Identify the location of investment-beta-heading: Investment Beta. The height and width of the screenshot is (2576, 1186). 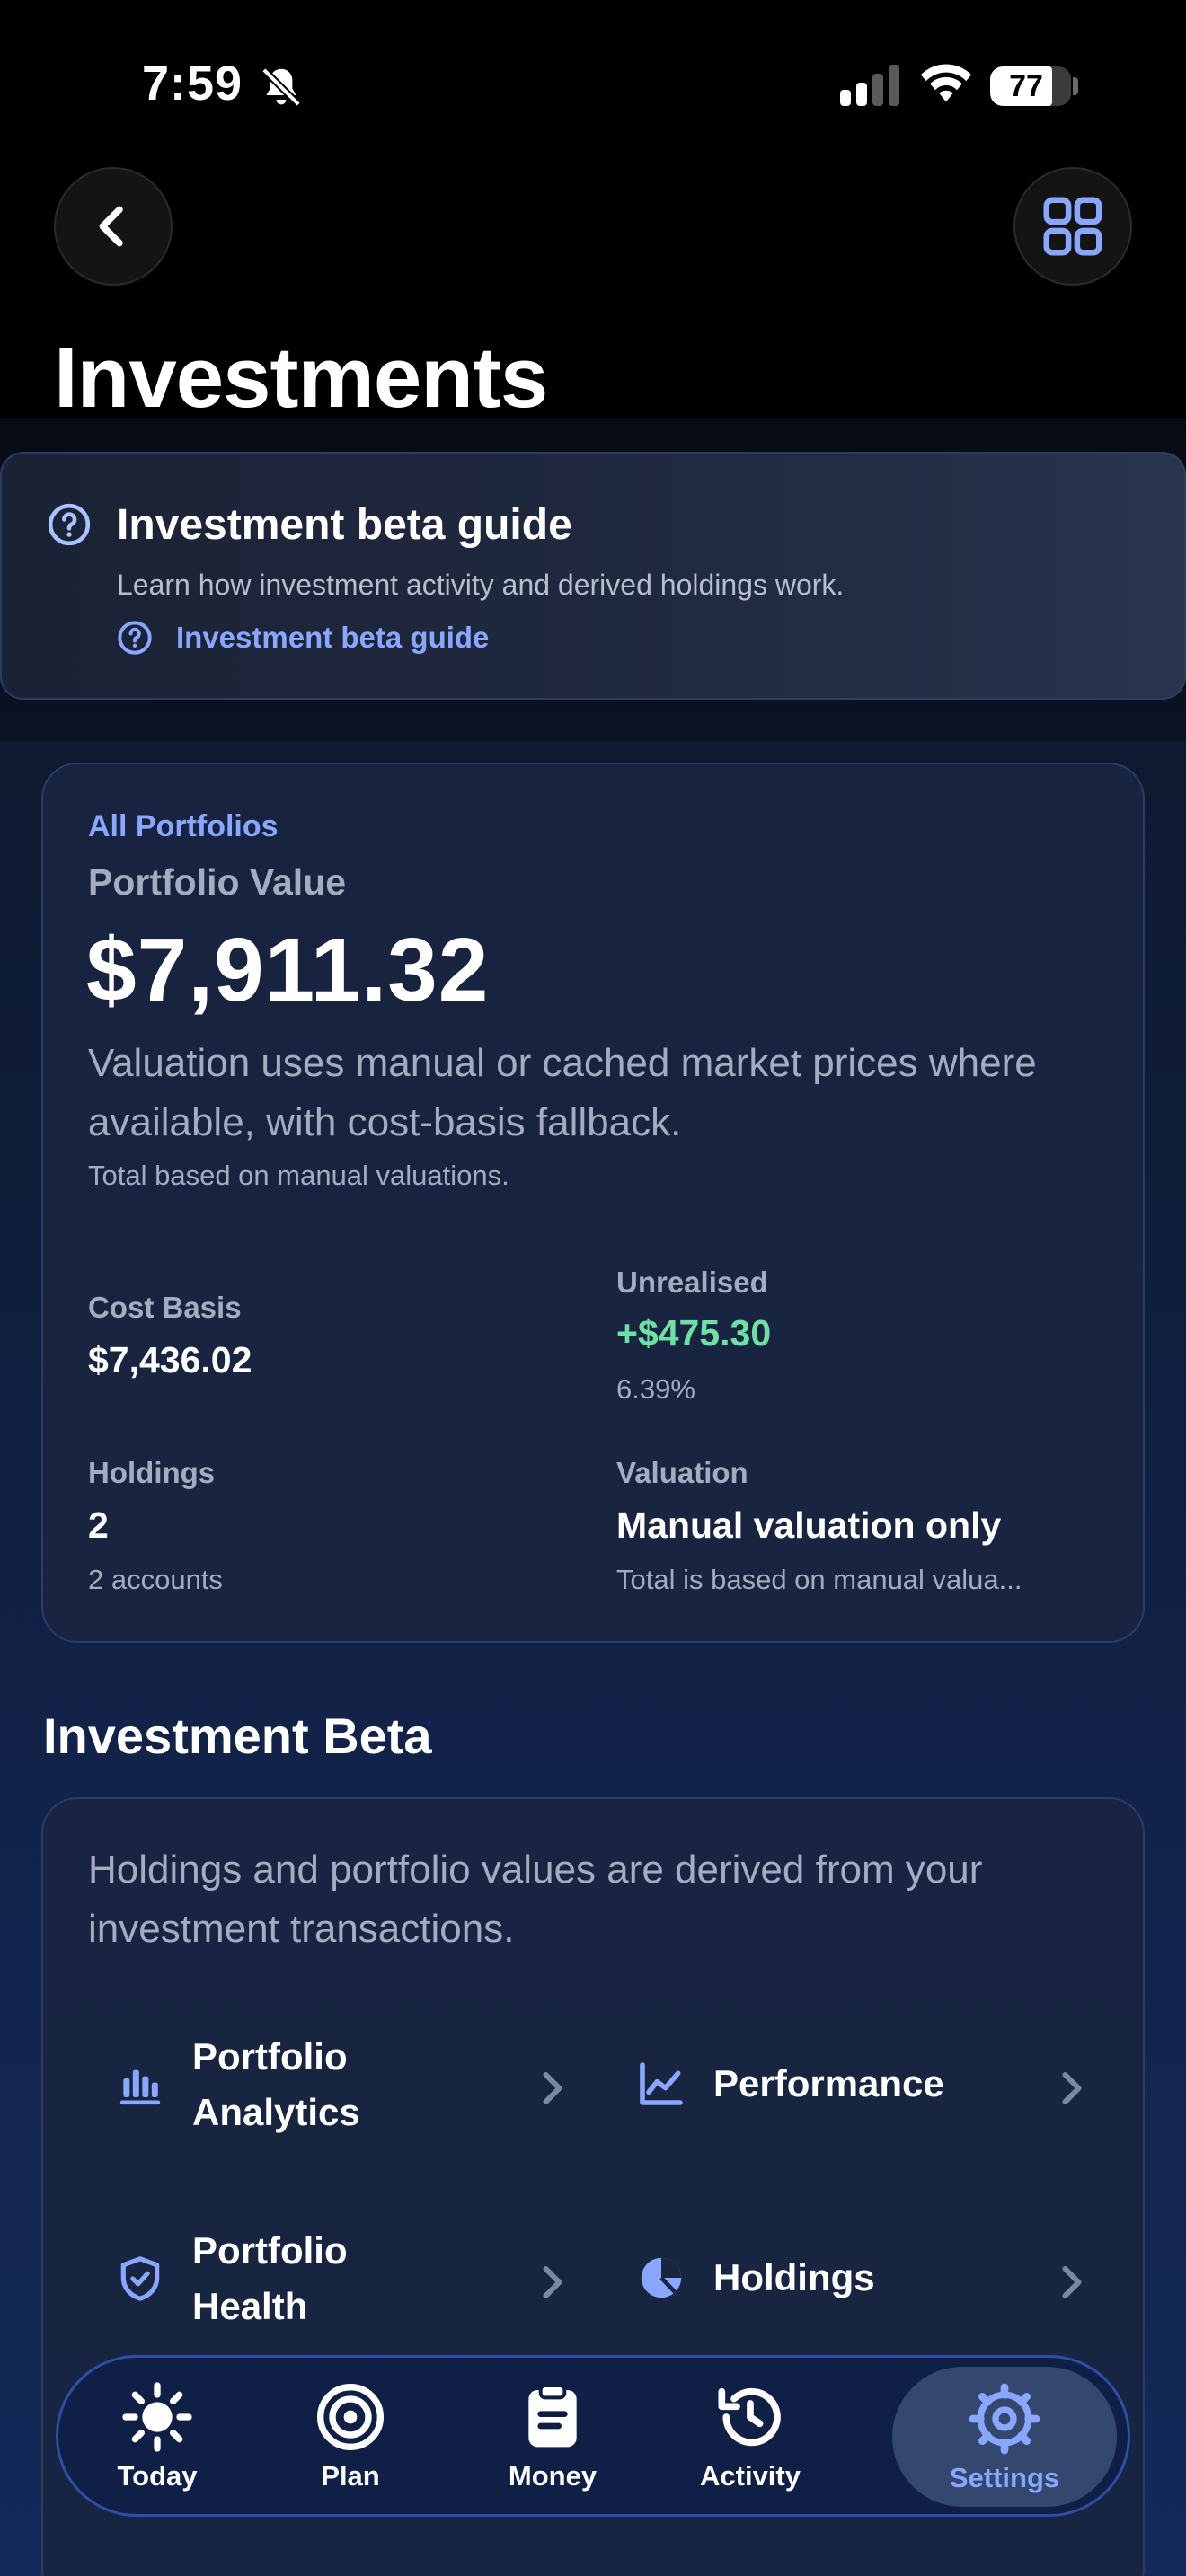
(237, 1735).